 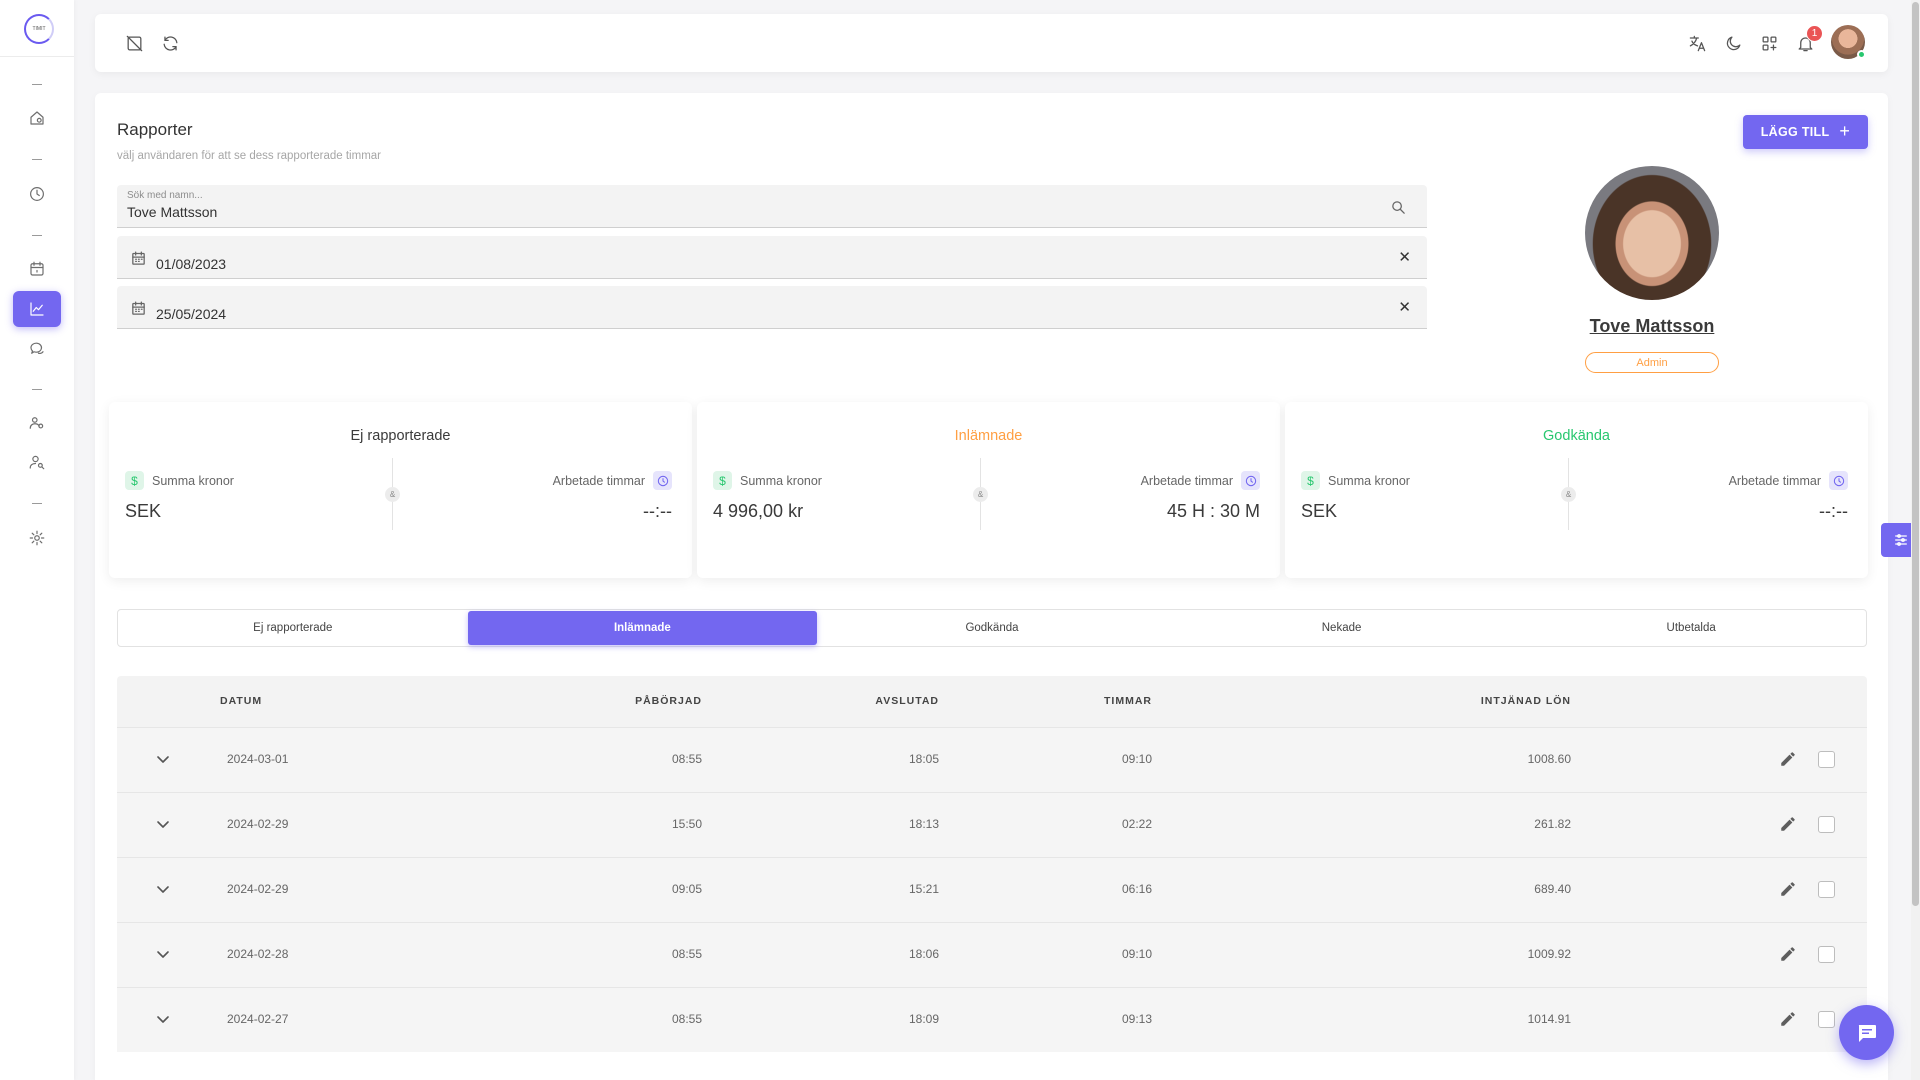 What do you see at coordinates (191, 314) in the screenshot?
I see `date-to-input: 25/05/2024` at bounding box center [191, 314].